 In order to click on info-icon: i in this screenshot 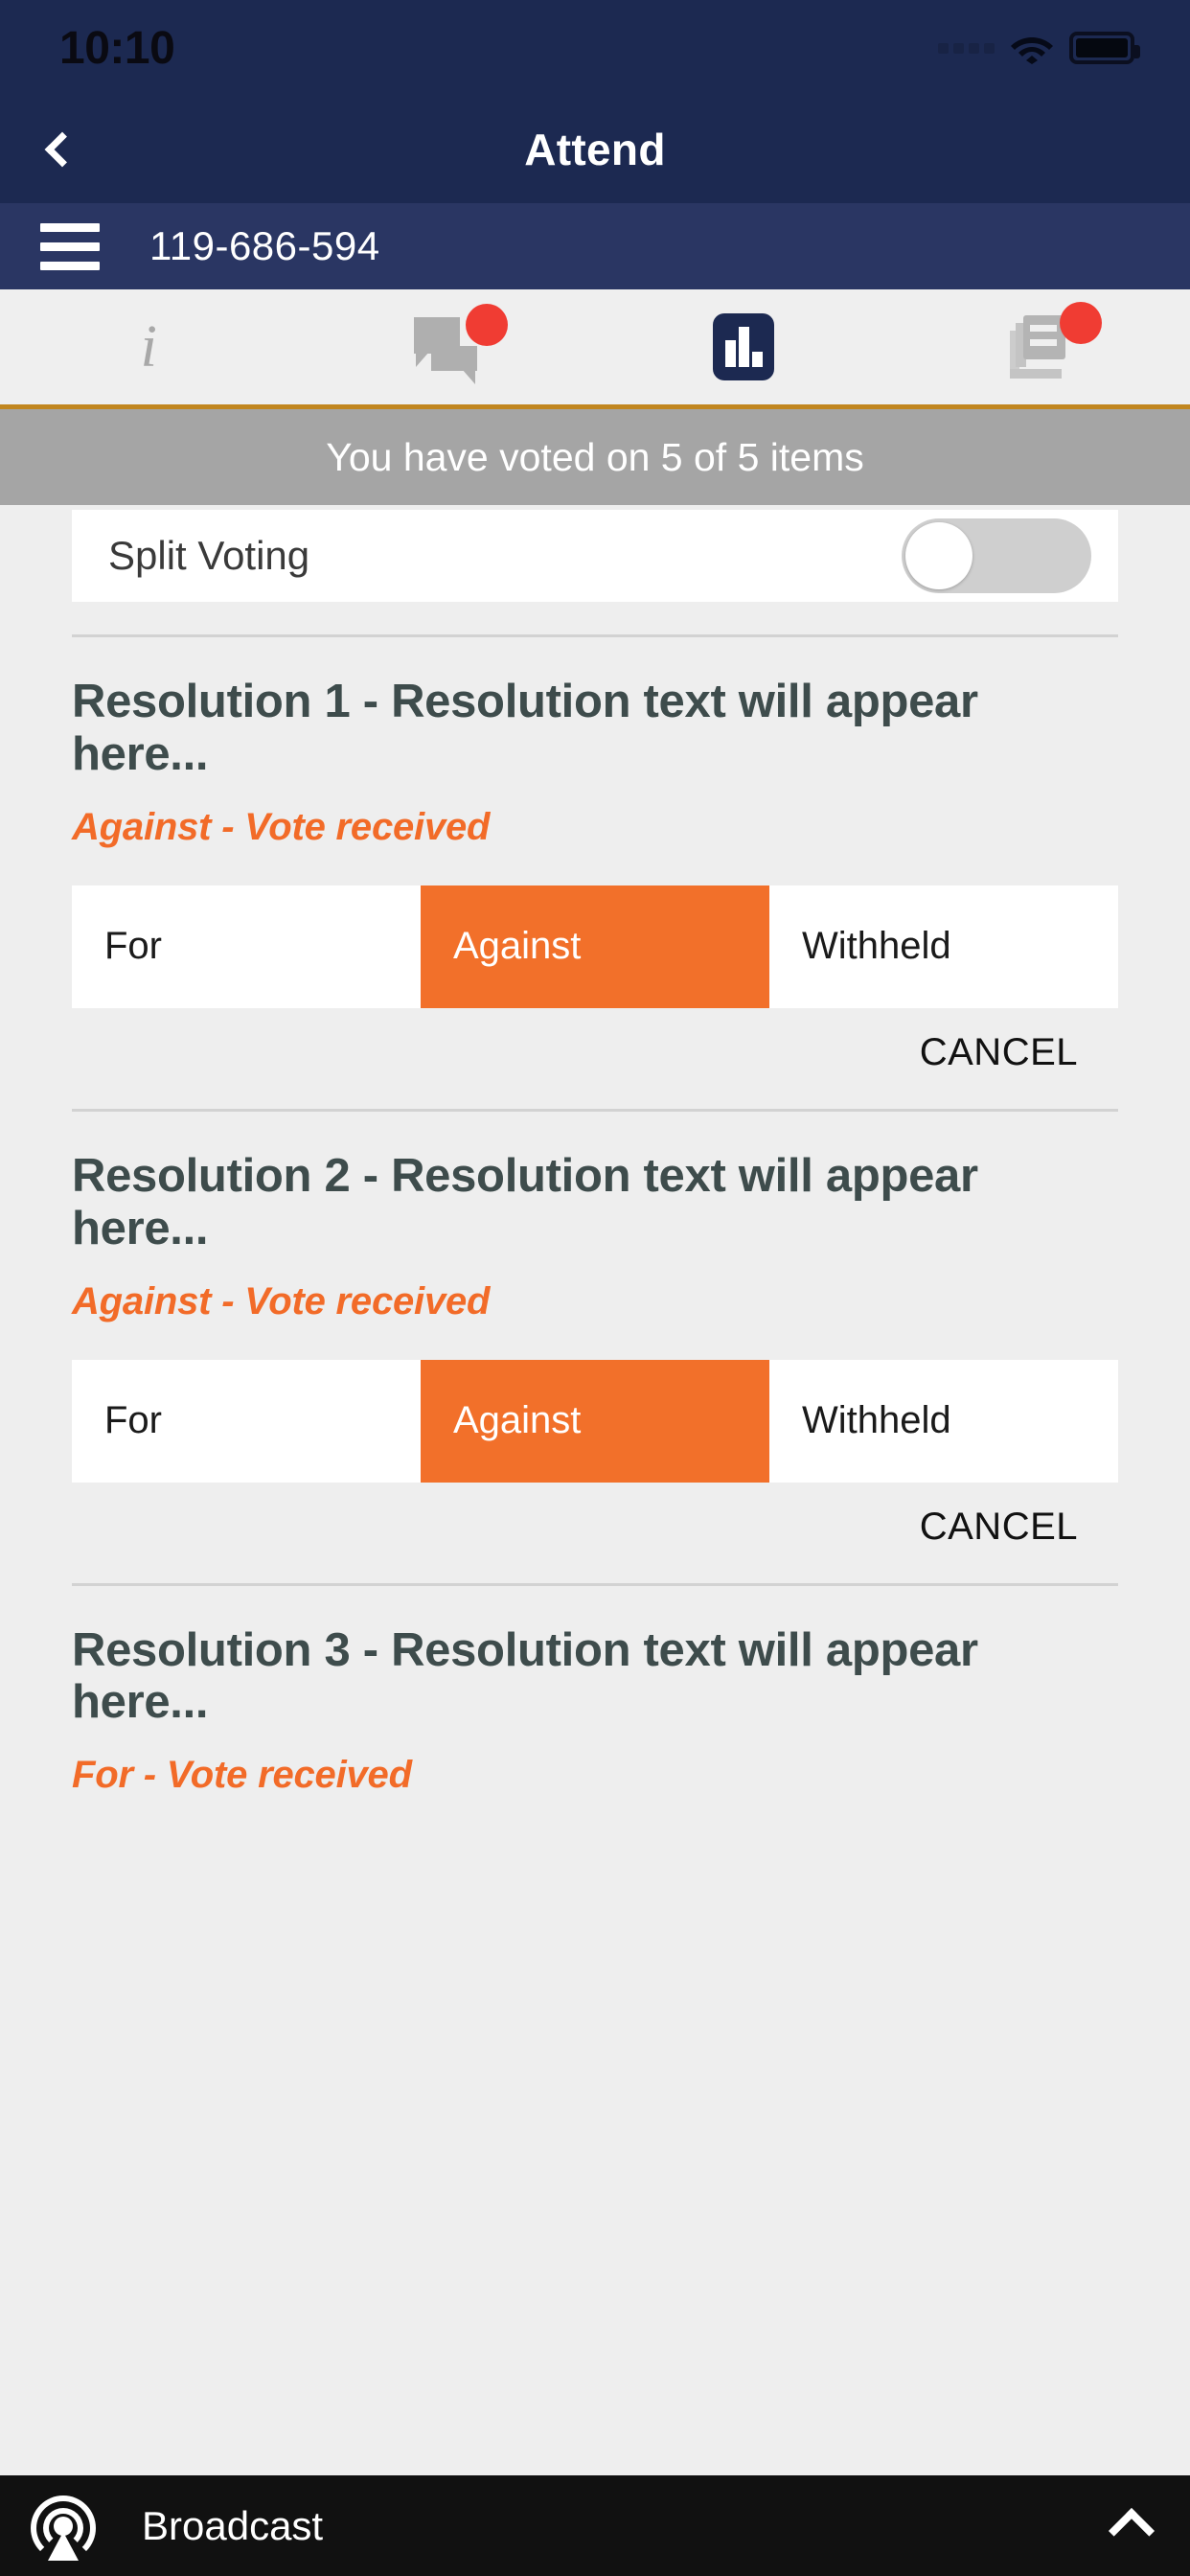, I will do `click(148, 347)`.